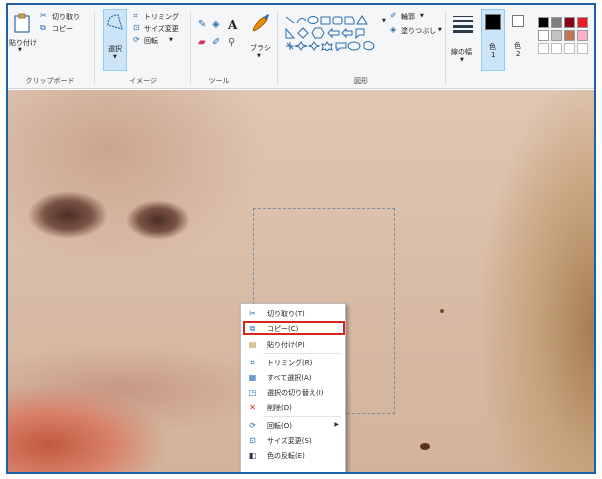 The height and width of the screenshot is (479, 602). Describe the element at coordinates (294, 425) in the screenshot. I see `menu-item-rotate: ⟳ 回転(O) ▶` at that location.